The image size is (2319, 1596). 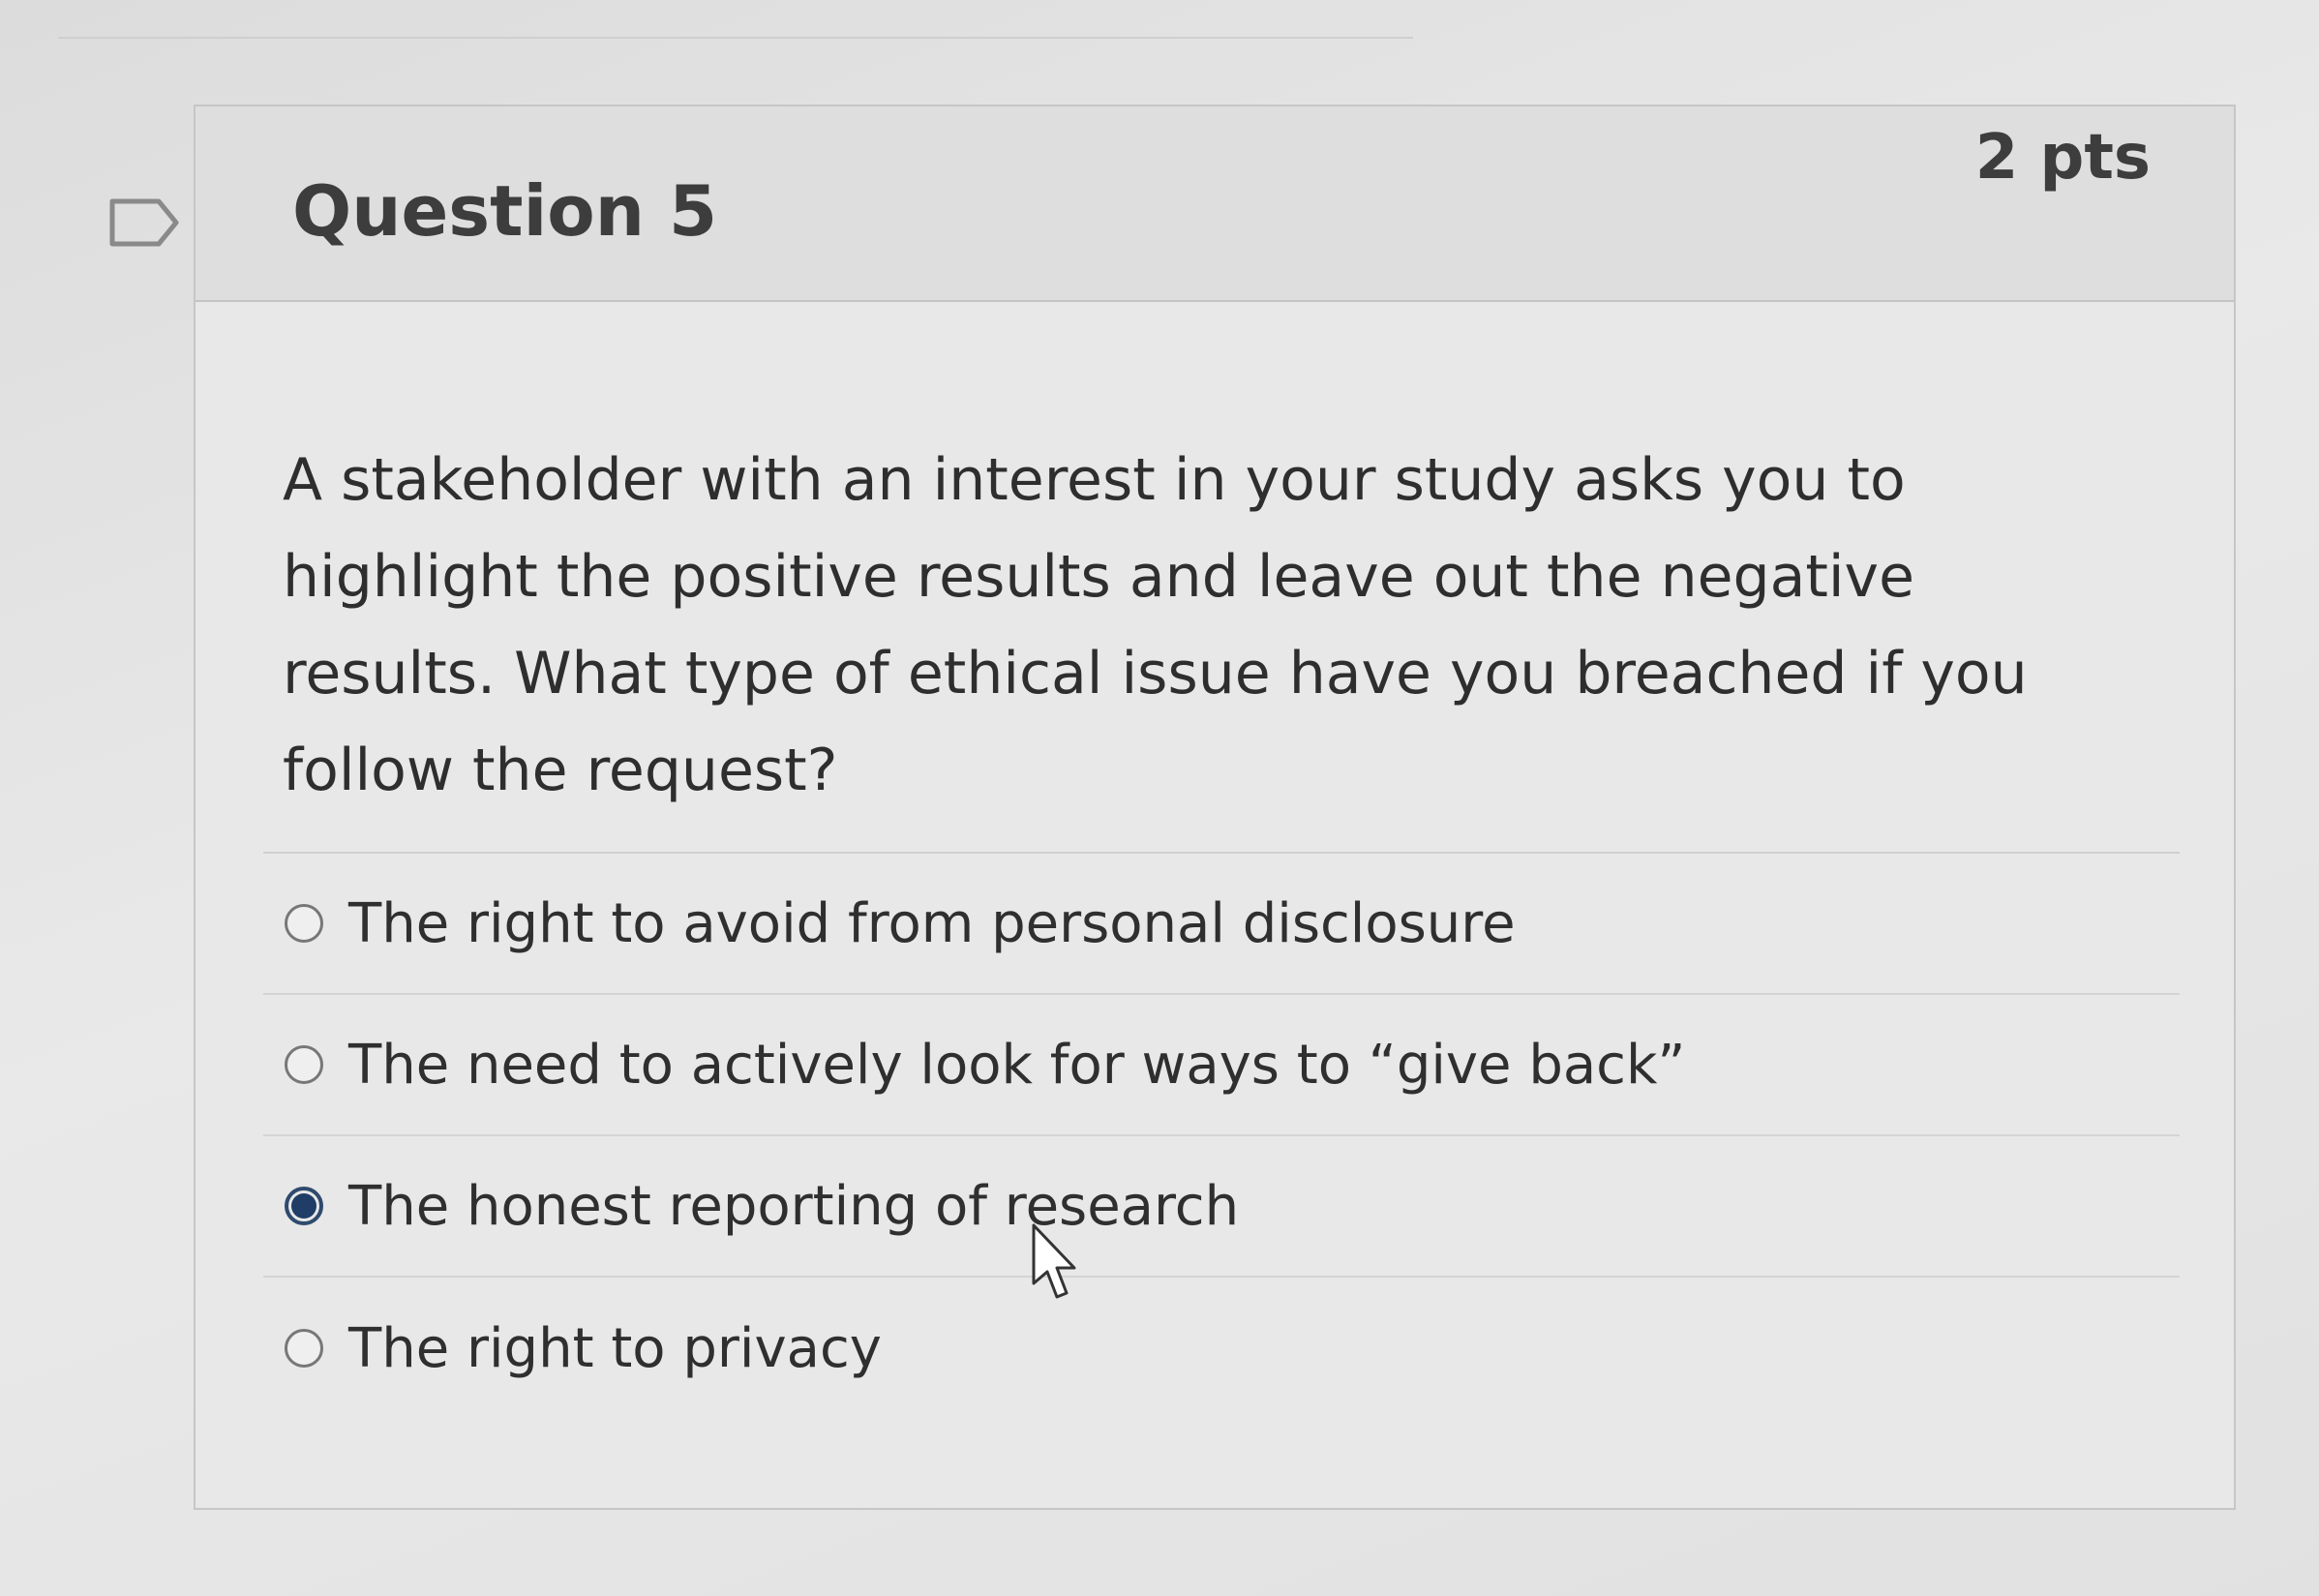 What do you see at coordinates (1221, 1348) in the screenshot?
I see `answer-option-4: The right to privacy` at bounding box center [1221, 1348].